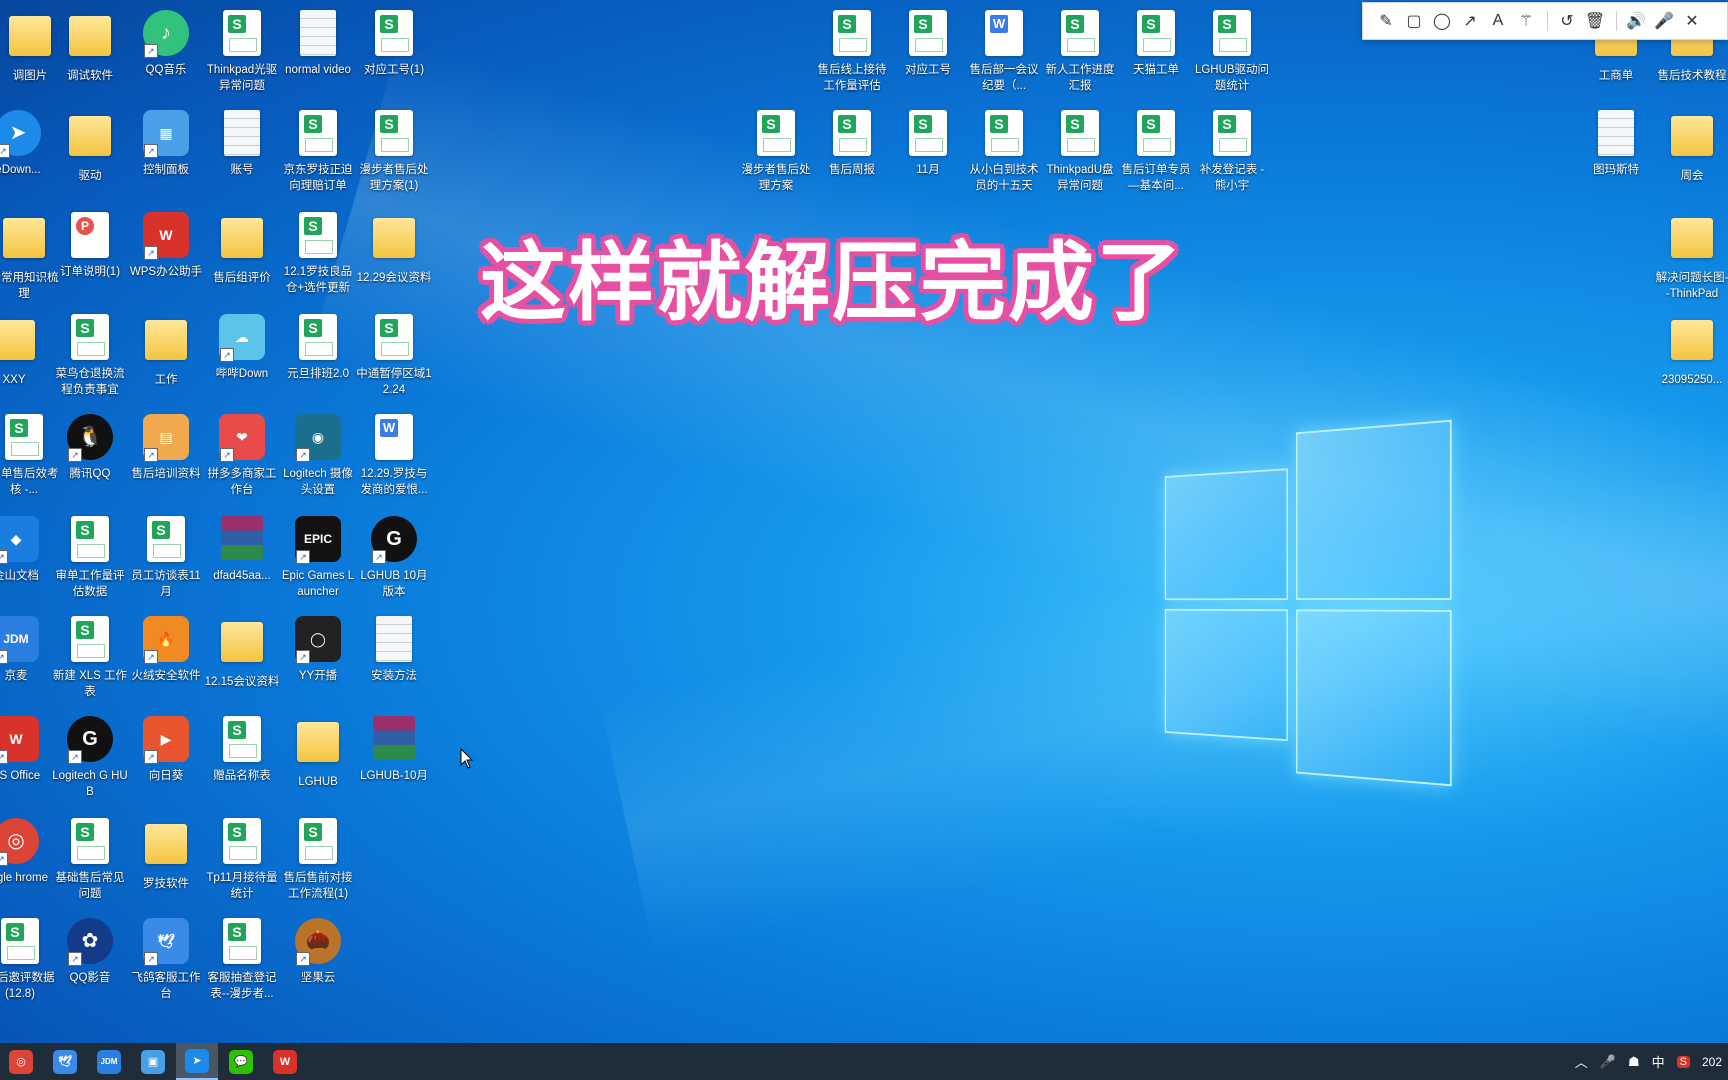 This screenshot has height=1080, width=1728. I want to click on desktop-icon: S 新人工作进度汇报, so click(1080, 52).